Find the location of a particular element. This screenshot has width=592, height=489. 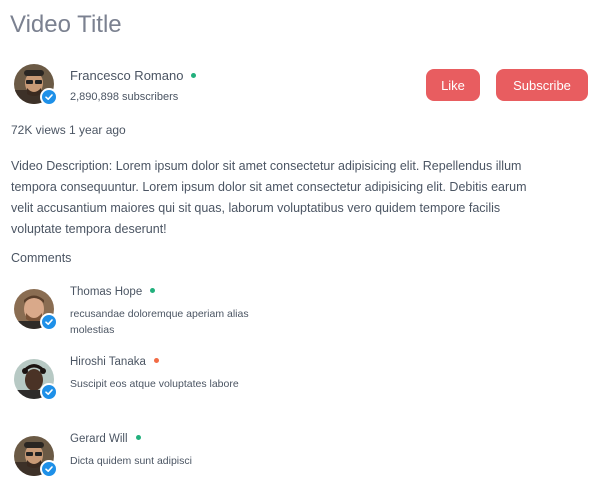

comment-author-row: Gerard Will is located at coordinates (105, 439).